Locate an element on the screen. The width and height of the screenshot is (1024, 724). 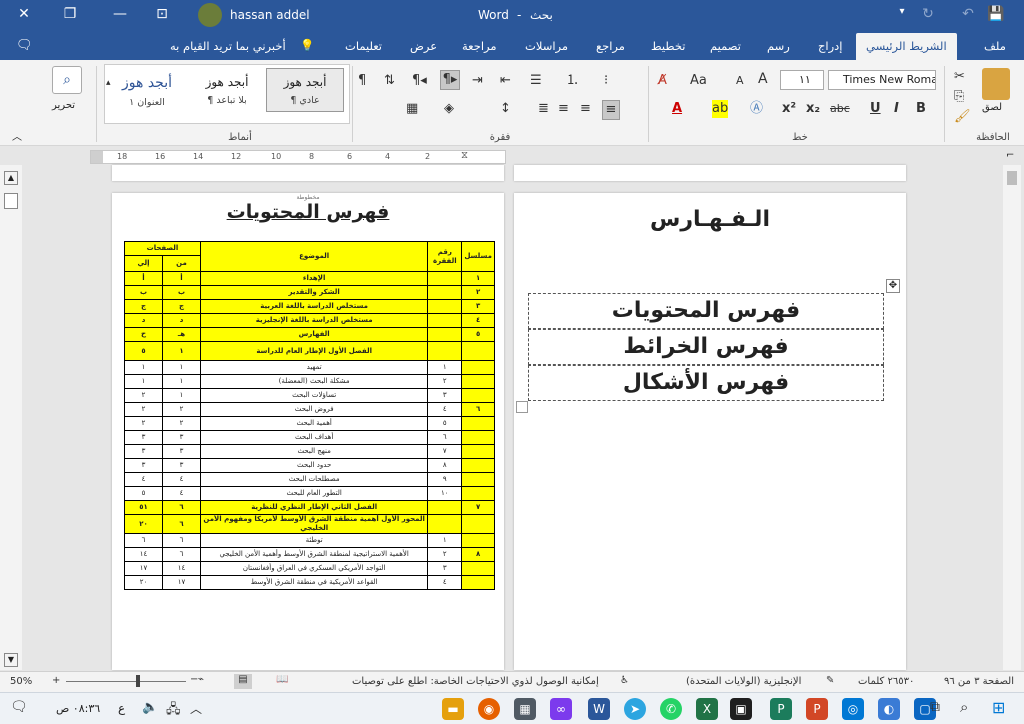
telegram-icon: ➤ is located at coordinates (635, 709).